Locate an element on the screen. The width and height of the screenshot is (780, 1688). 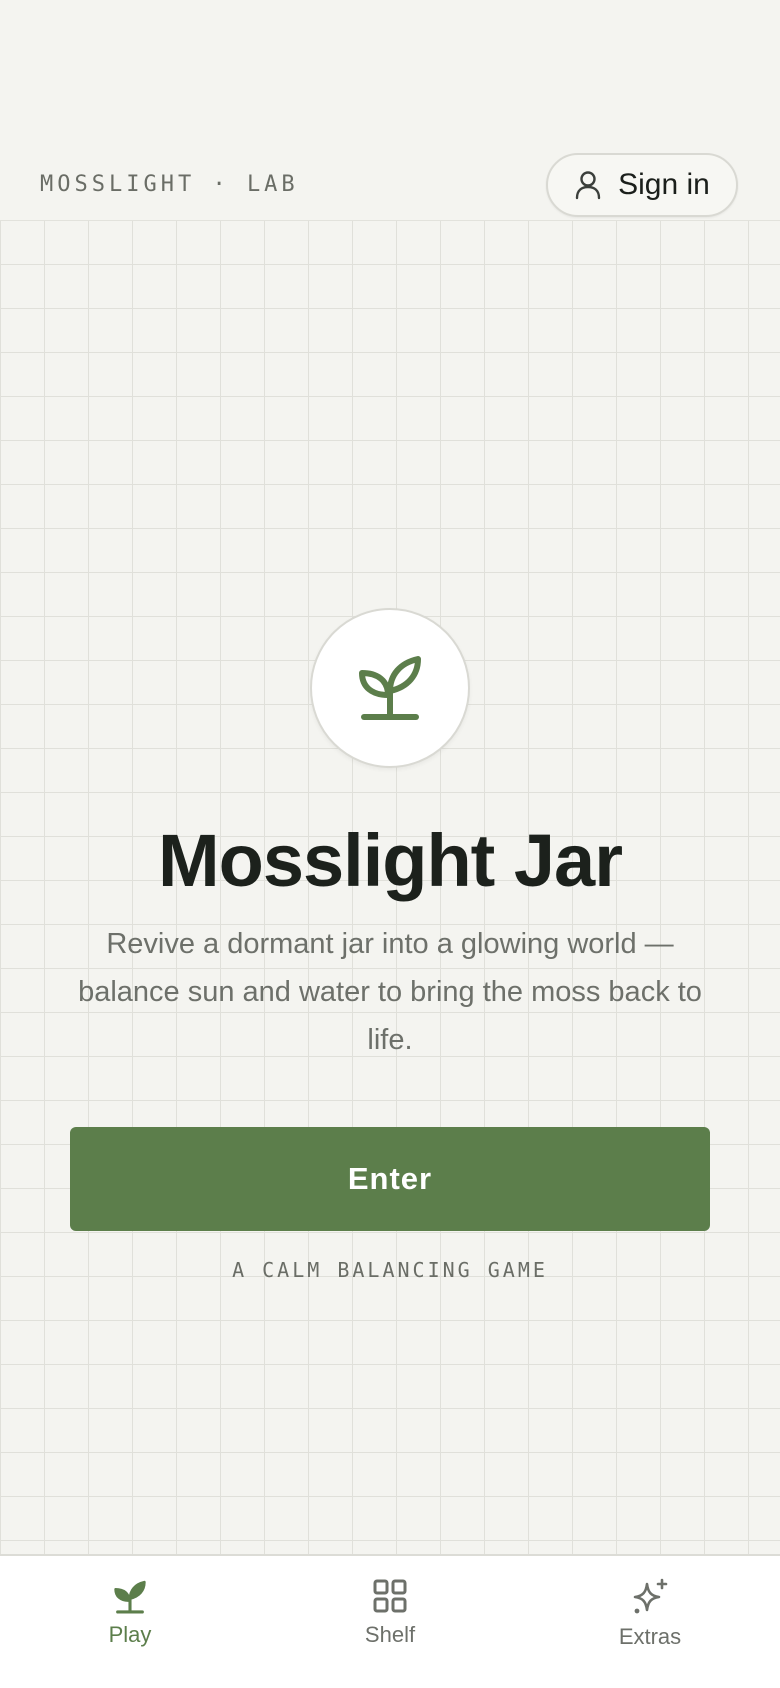
bottom-nav: Play Shelf Extras is located at coordinates (390, 1621).